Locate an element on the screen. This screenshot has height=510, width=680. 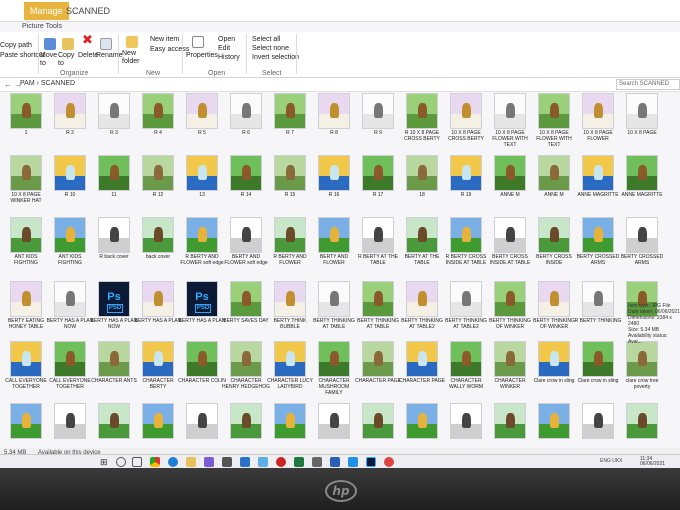
start-icon: ⊞ is located at coordinates (105, 462).